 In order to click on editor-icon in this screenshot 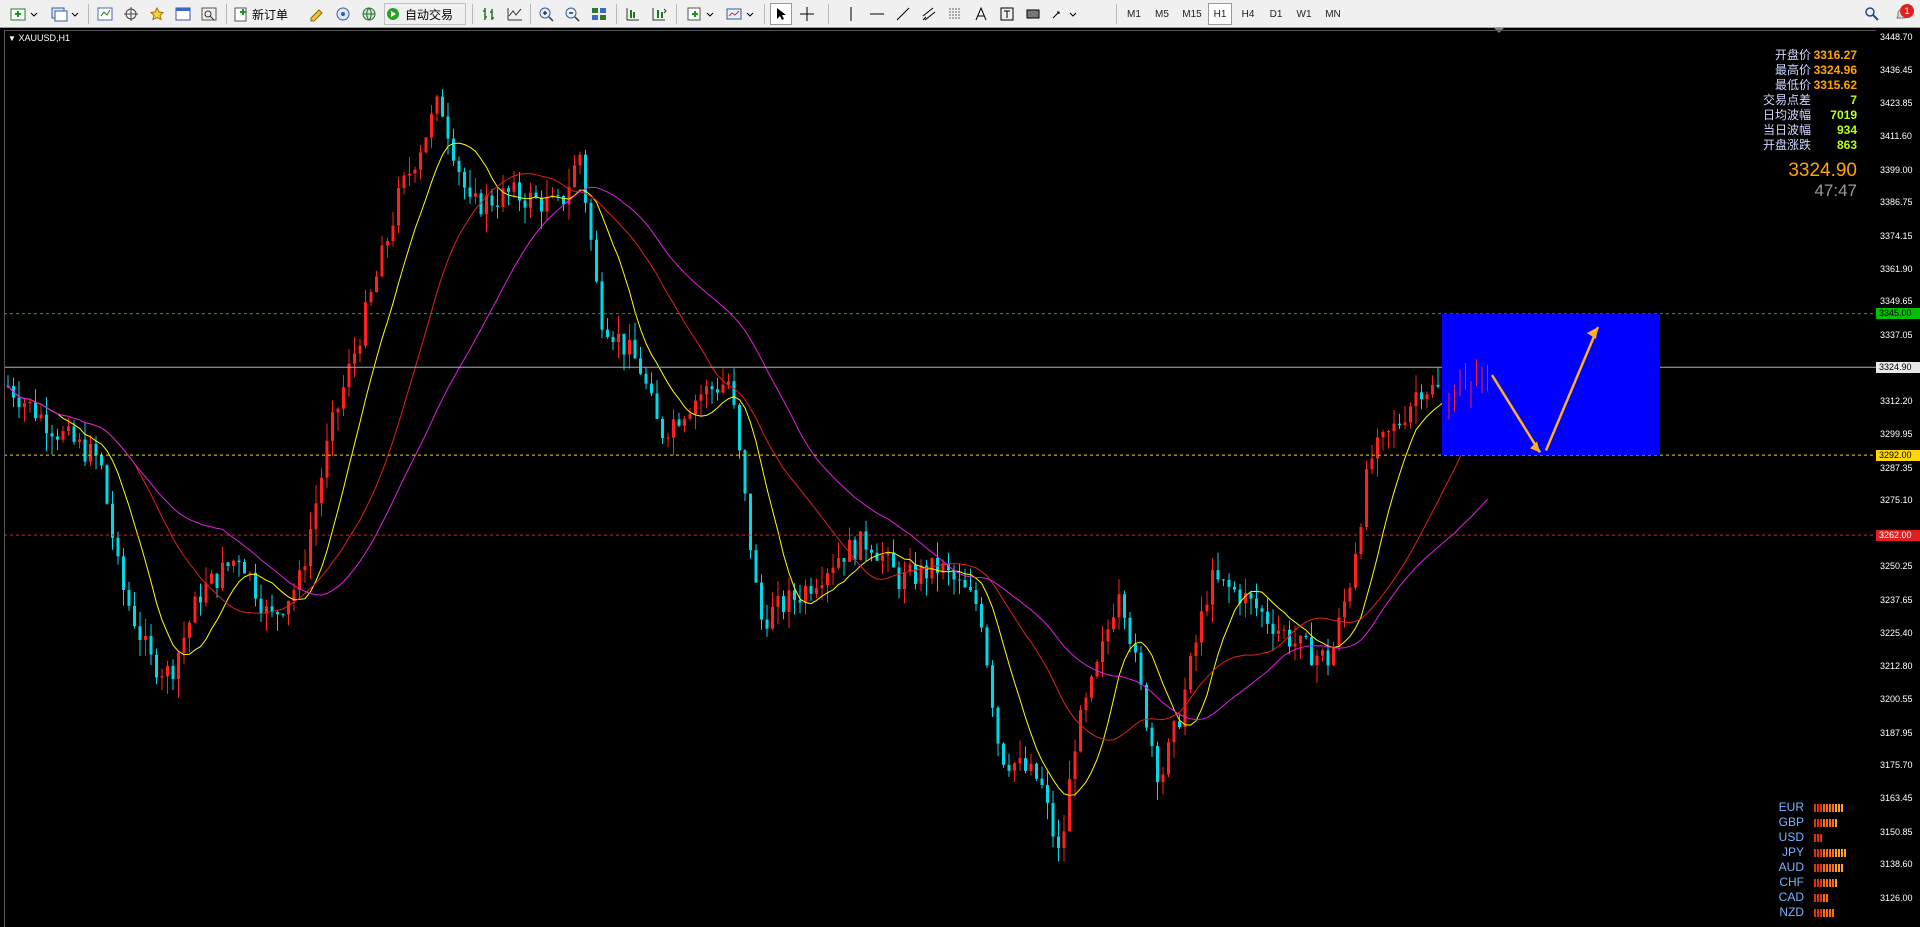, I will do `click(316, 15)`.